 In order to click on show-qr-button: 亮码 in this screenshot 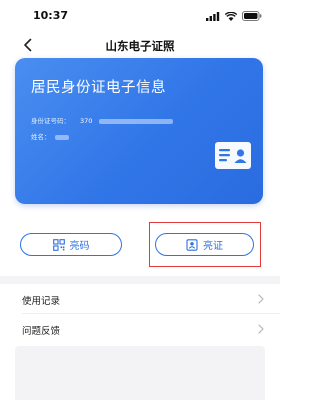, I will do `click(71, 244)`.